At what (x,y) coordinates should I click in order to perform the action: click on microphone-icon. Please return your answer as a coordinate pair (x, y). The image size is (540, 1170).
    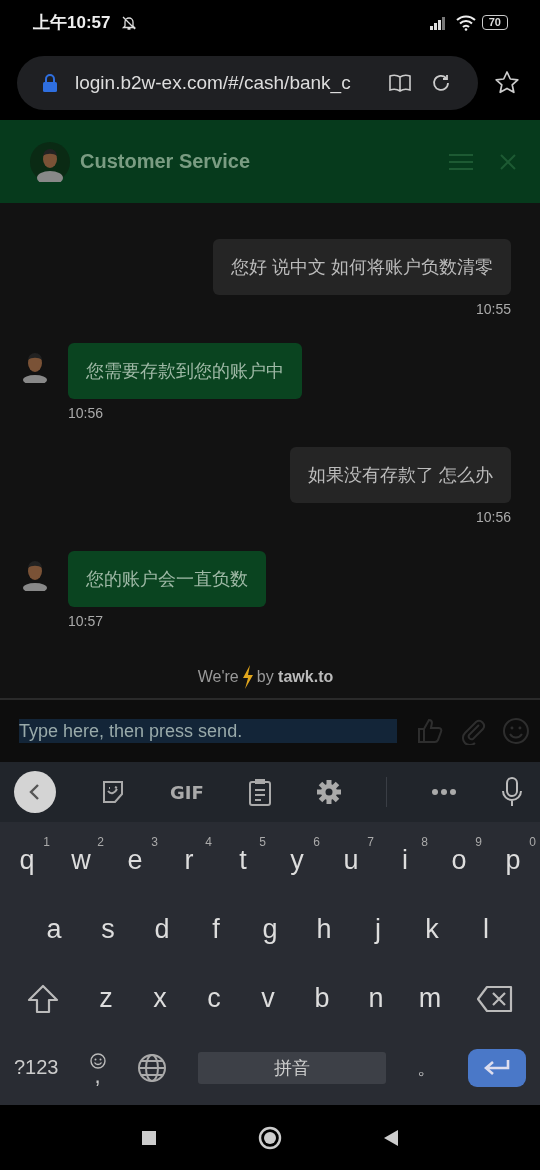
    Looking at the image, I should click on (512, 792).